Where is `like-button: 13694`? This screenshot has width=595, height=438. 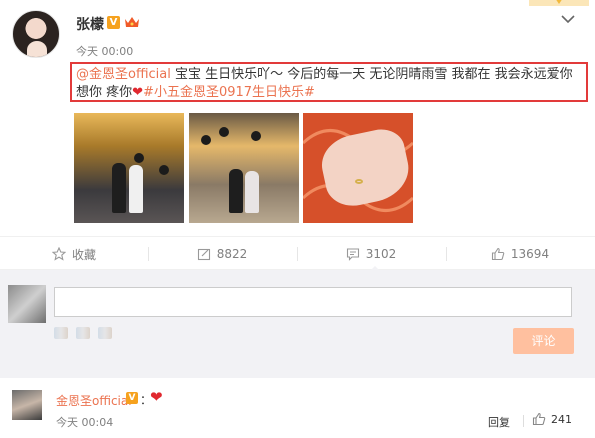 like-button: 13694 is located at coordinates (520, 254).